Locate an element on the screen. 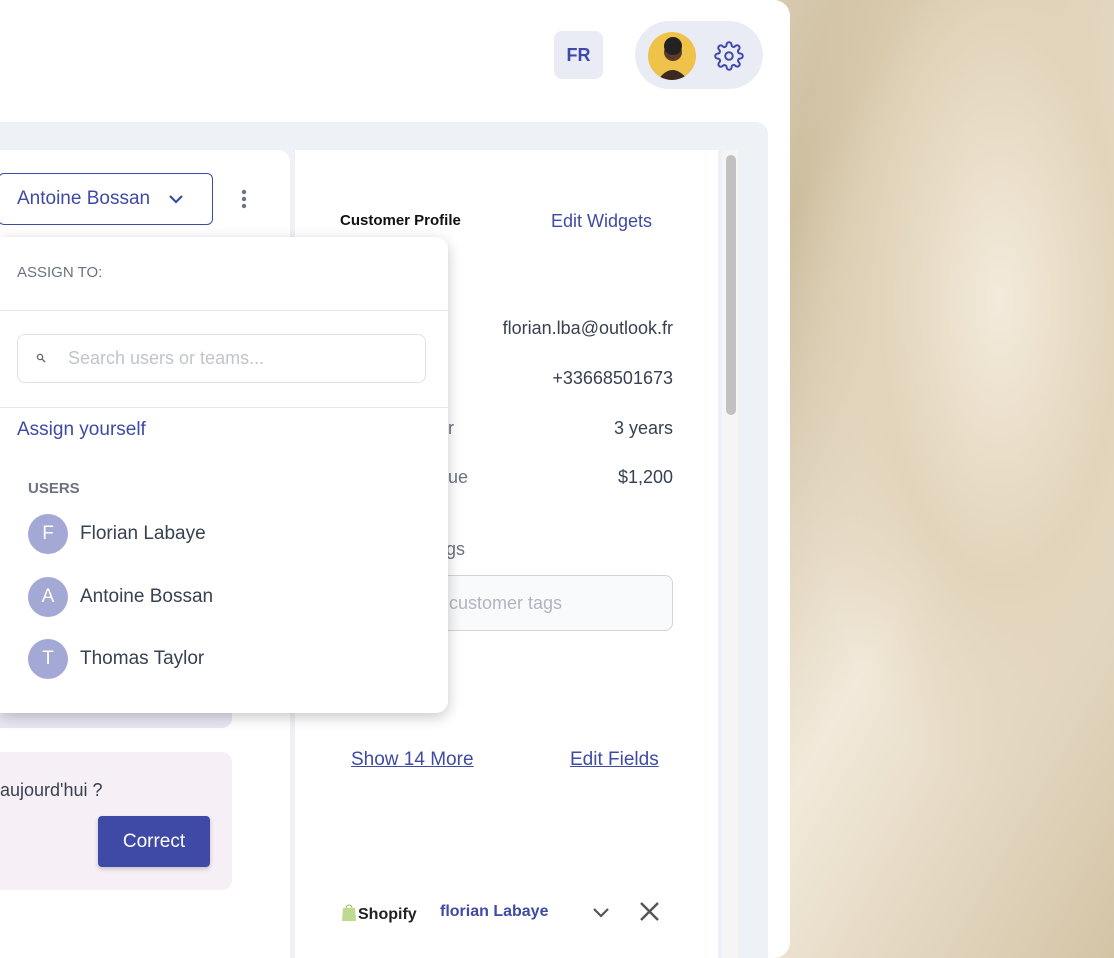  shopify-customer-link: florian Labaye is located at coordinates (494, 912).